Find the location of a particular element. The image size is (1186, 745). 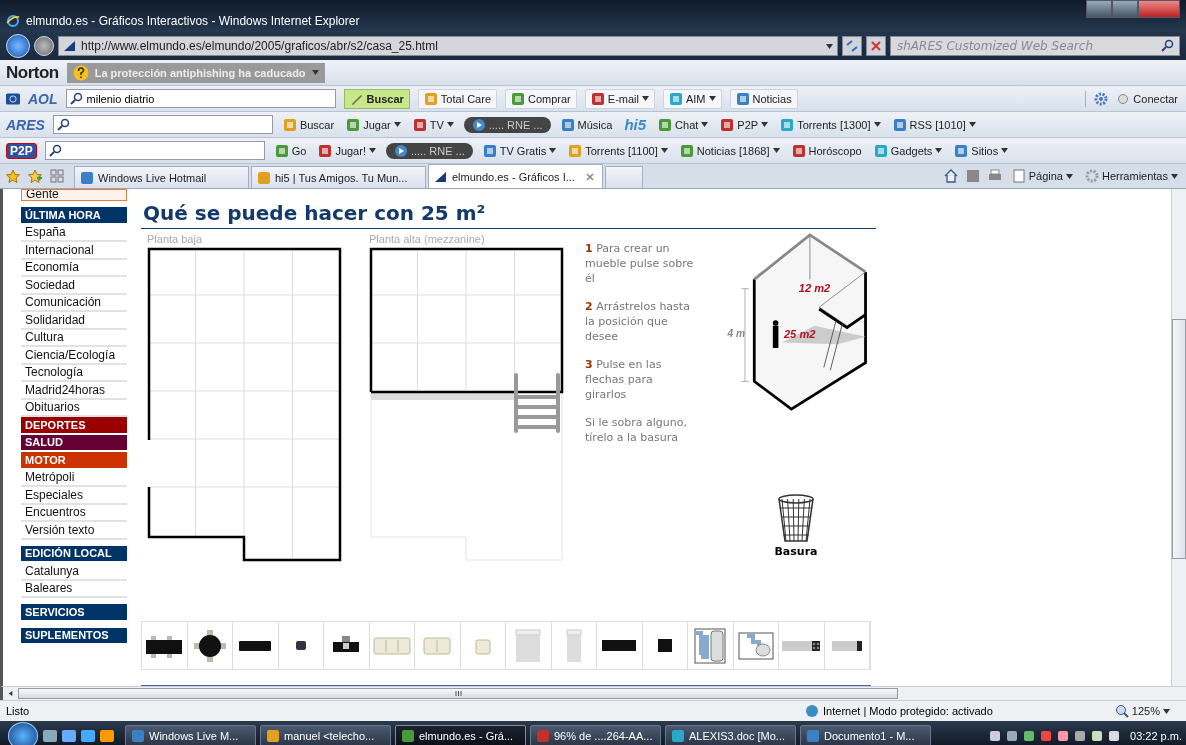

connect-button: Conectar is located at coordinates (1147, 98).